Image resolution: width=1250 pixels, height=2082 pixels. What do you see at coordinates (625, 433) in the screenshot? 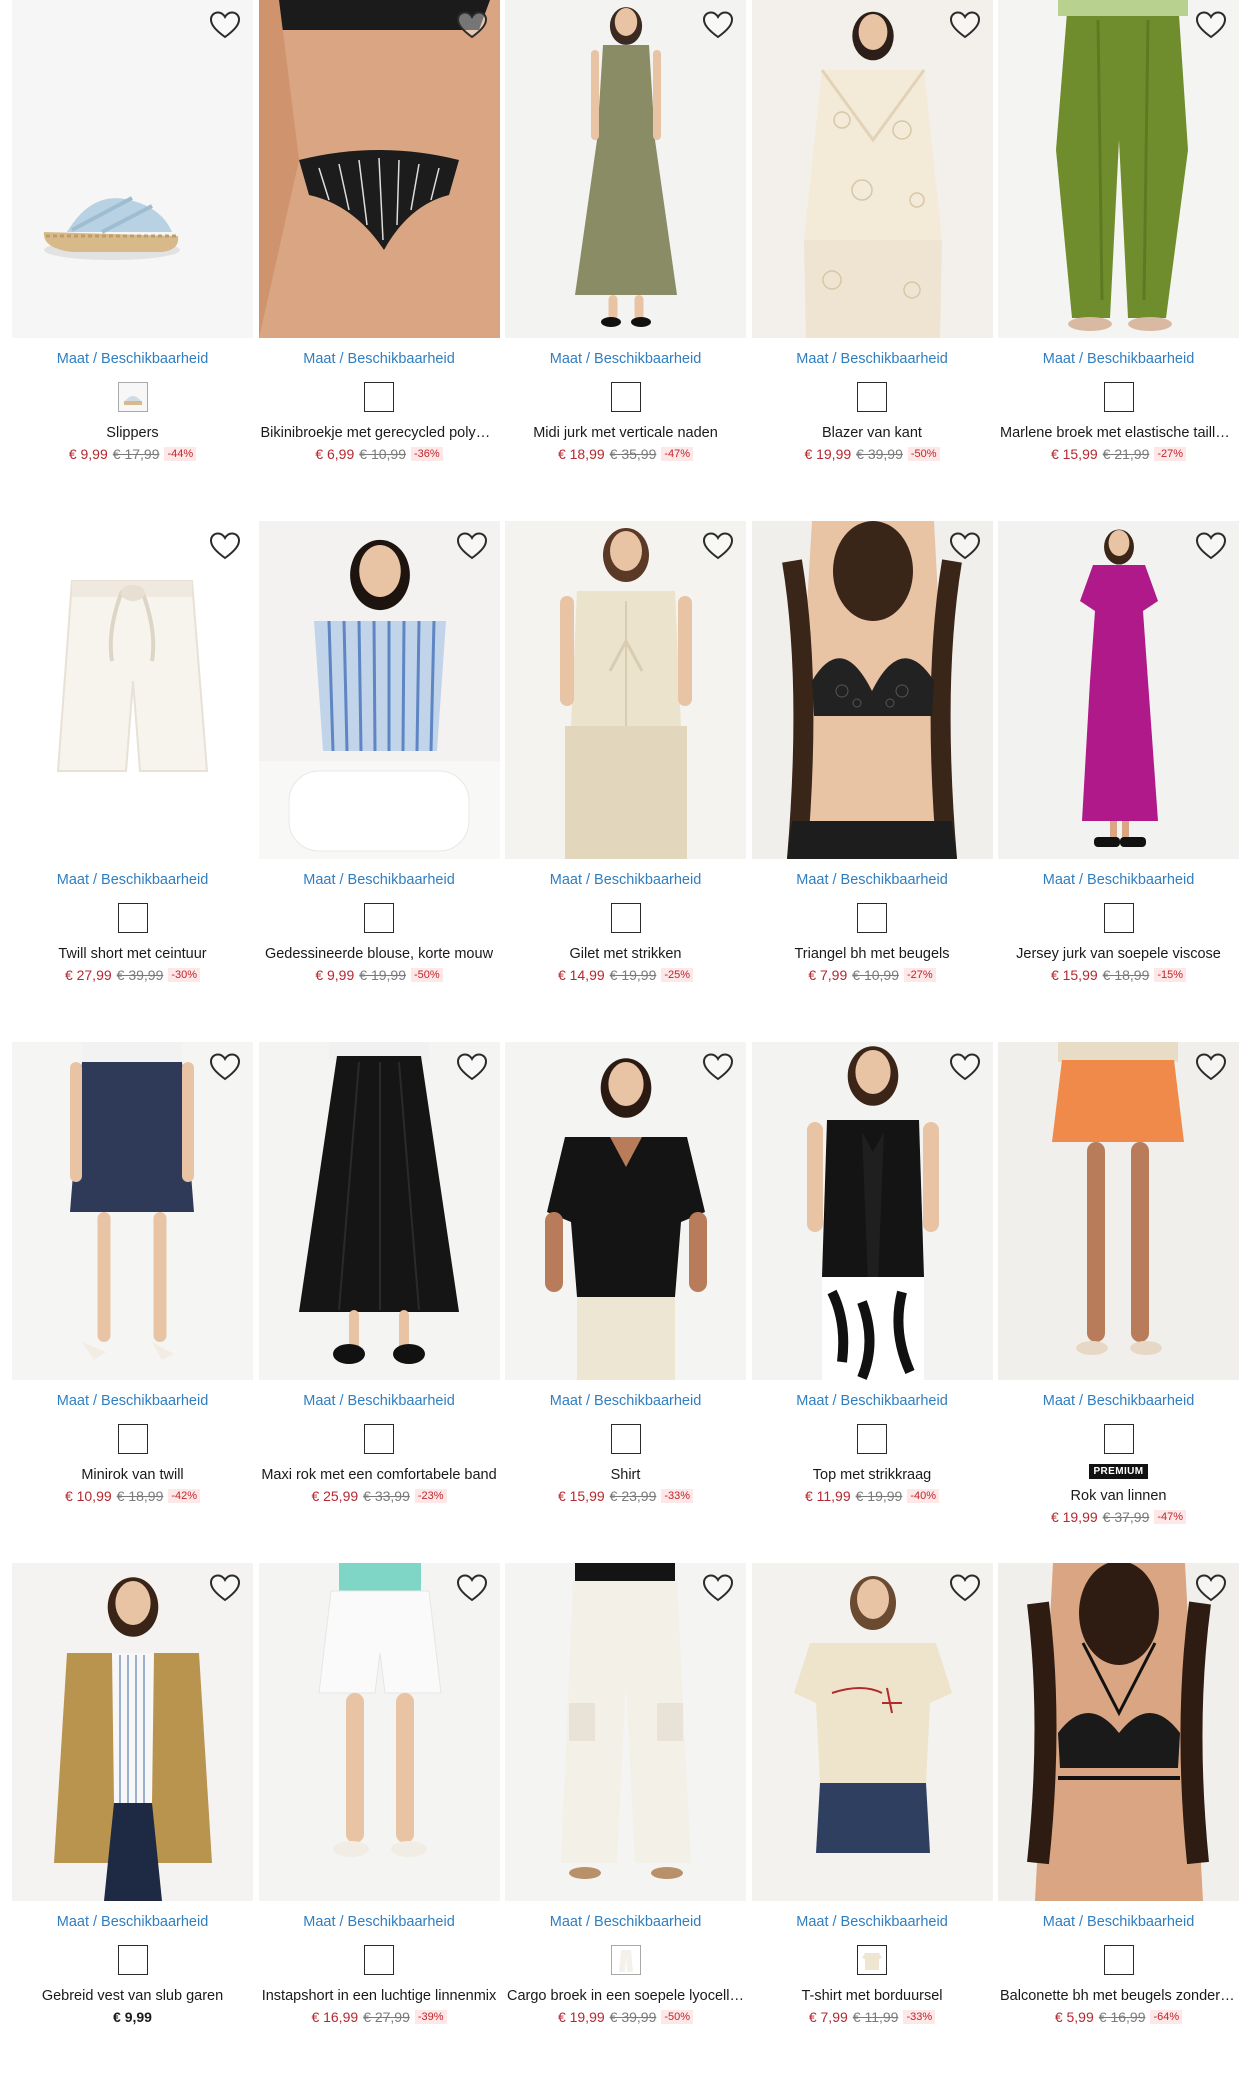
I see `product-name: Midi jurk met verticale naden` at bounding box center [625, 433].